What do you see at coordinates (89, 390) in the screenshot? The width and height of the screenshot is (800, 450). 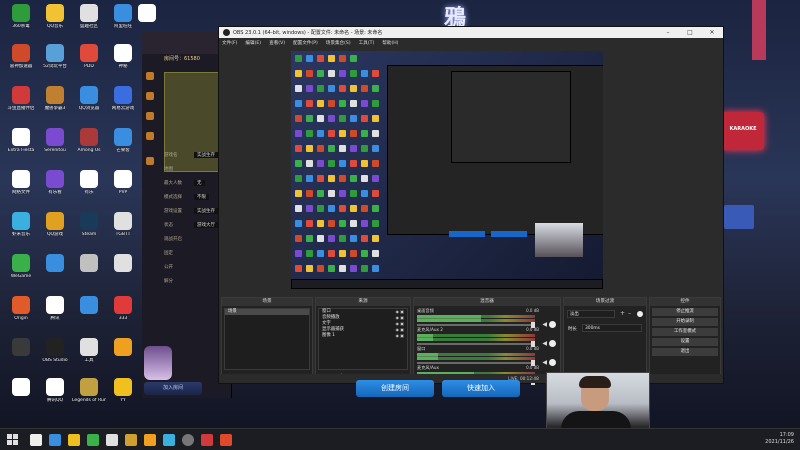 I see `desktop-icon: Legends of Runeterra` at bounding box center [89, 390].